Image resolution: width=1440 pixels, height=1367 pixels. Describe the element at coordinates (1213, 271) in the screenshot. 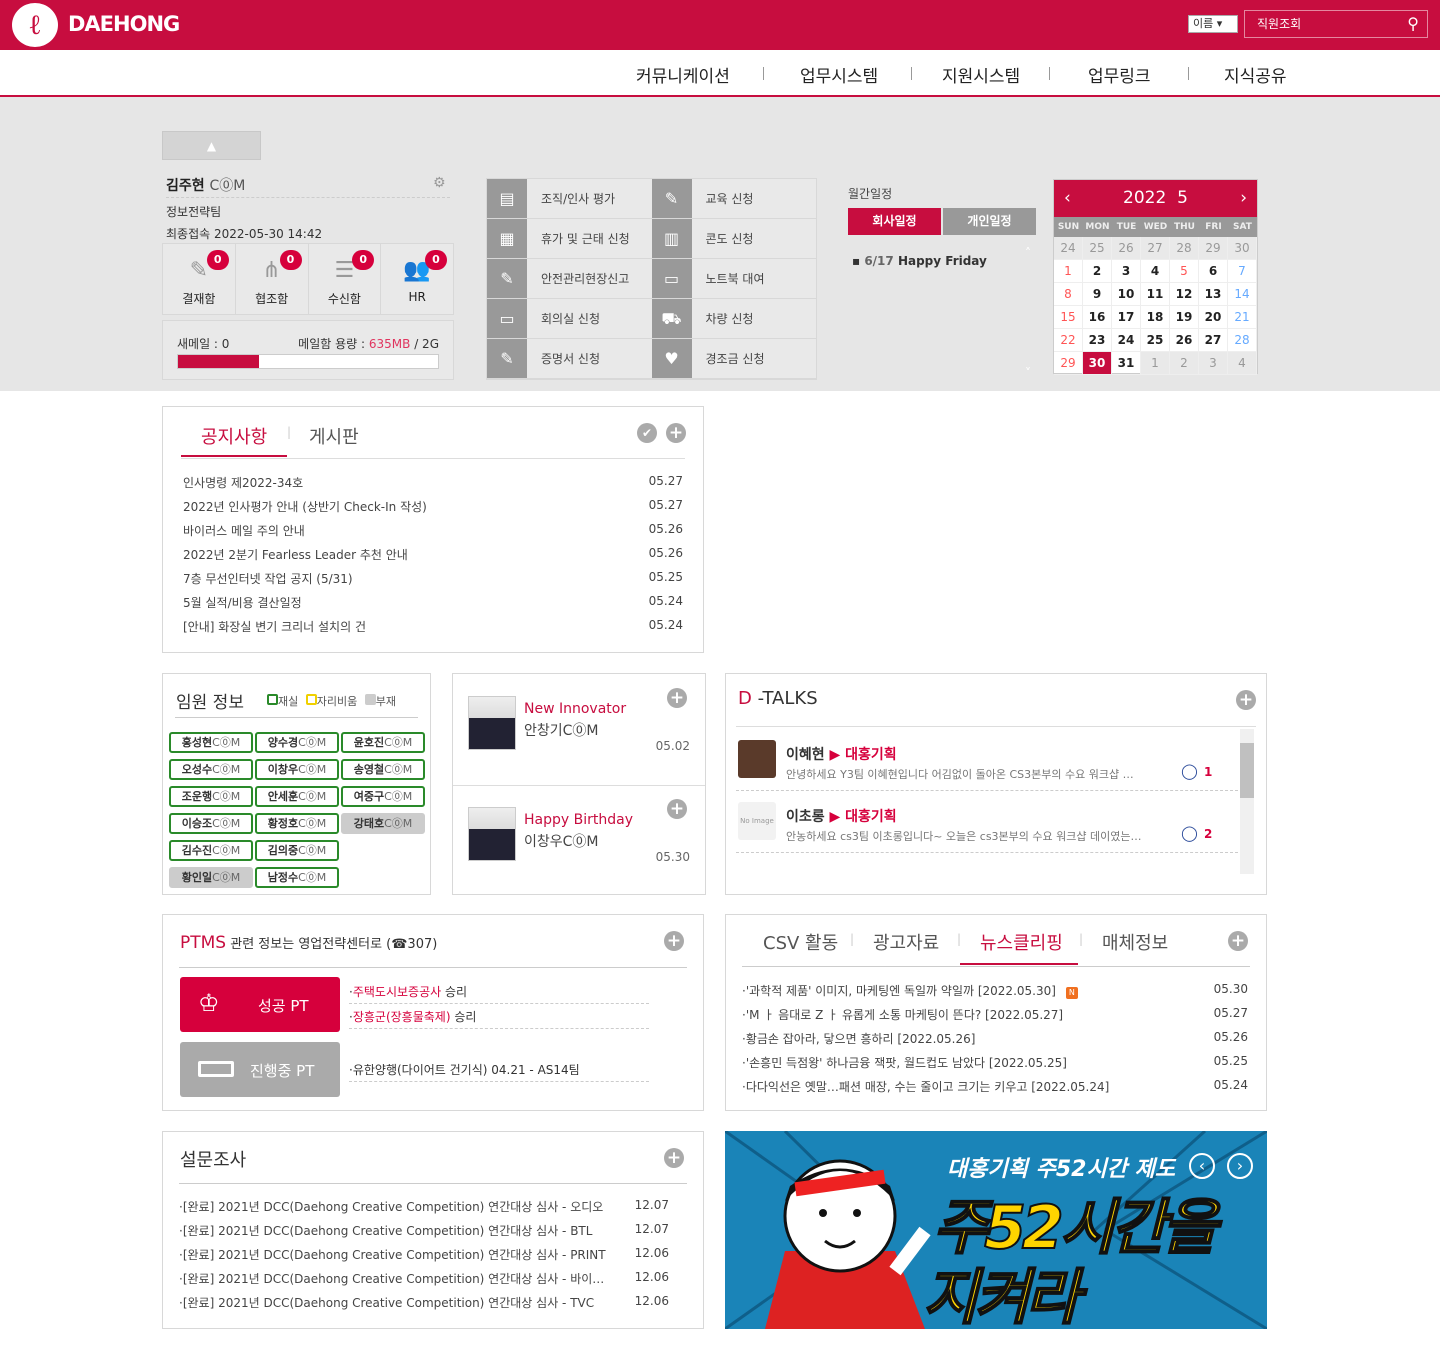

I see `calendar-day: 6` at that location.